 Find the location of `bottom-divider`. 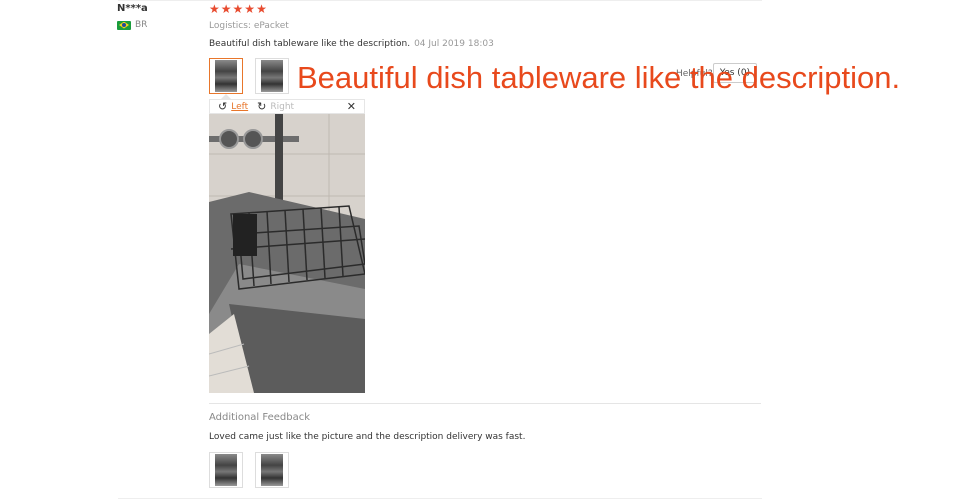

bottom-divider is located at coordinates (440, 498).